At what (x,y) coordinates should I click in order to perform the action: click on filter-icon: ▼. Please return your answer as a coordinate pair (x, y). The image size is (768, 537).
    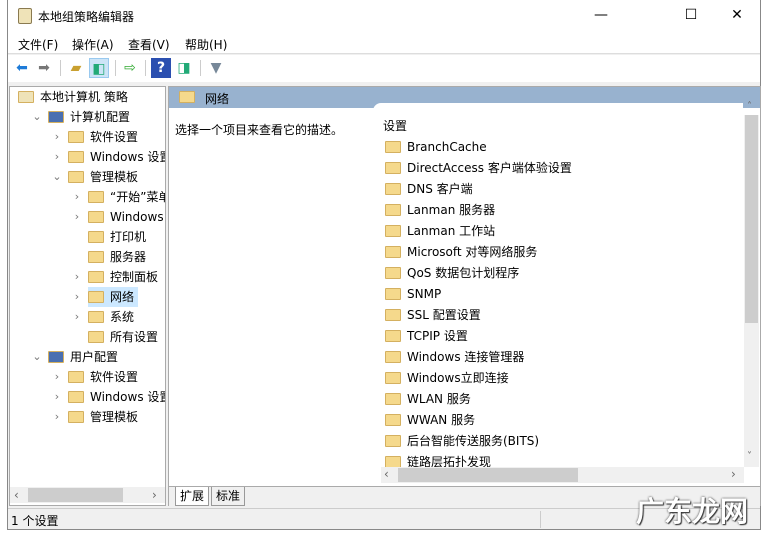
    Looking at the image, I should click on (216, 68).